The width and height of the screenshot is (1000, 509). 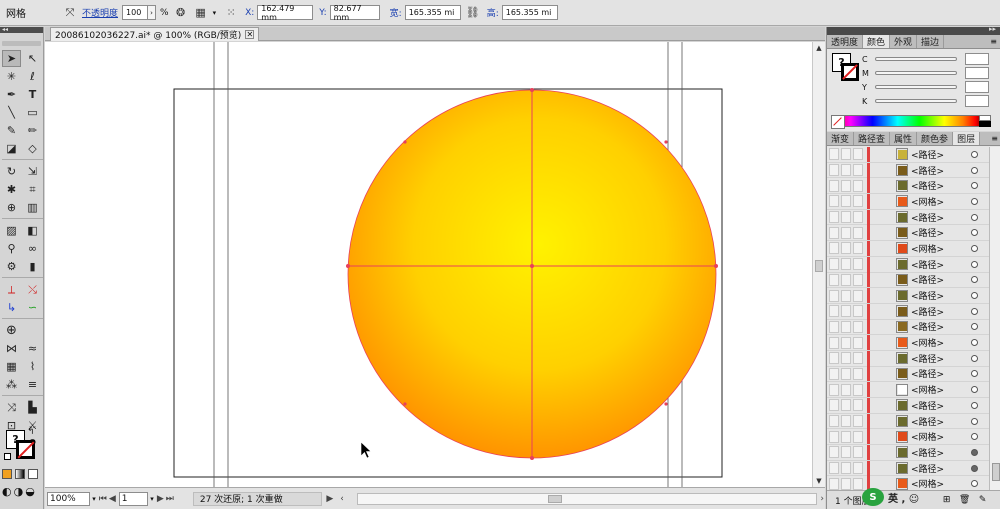 I want to click on bracket-tool-icon: ⋈, so click(x=11, y=348).